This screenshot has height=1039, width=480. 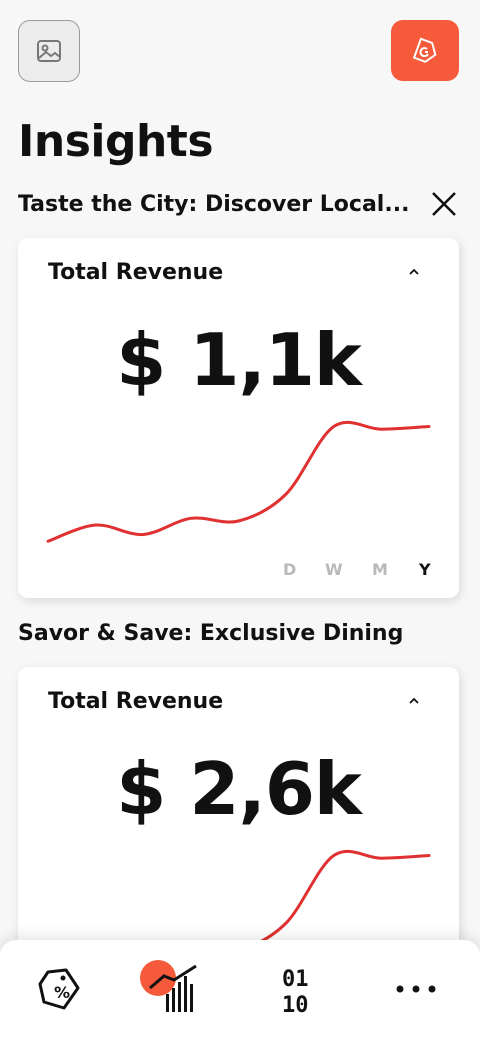 I want to click on svg-text: 10, so click(x=295, y=1005).